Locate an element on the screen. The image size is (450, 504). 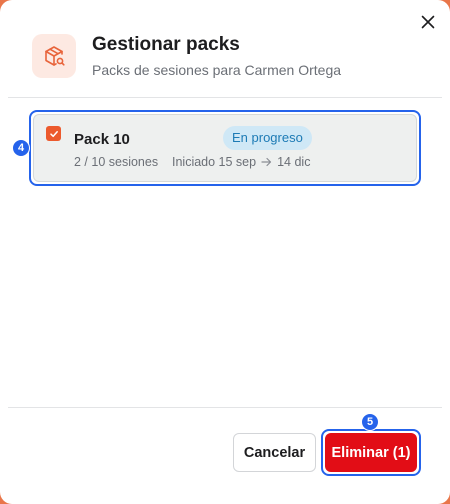
header-divider is located at coordinates (225, 97).